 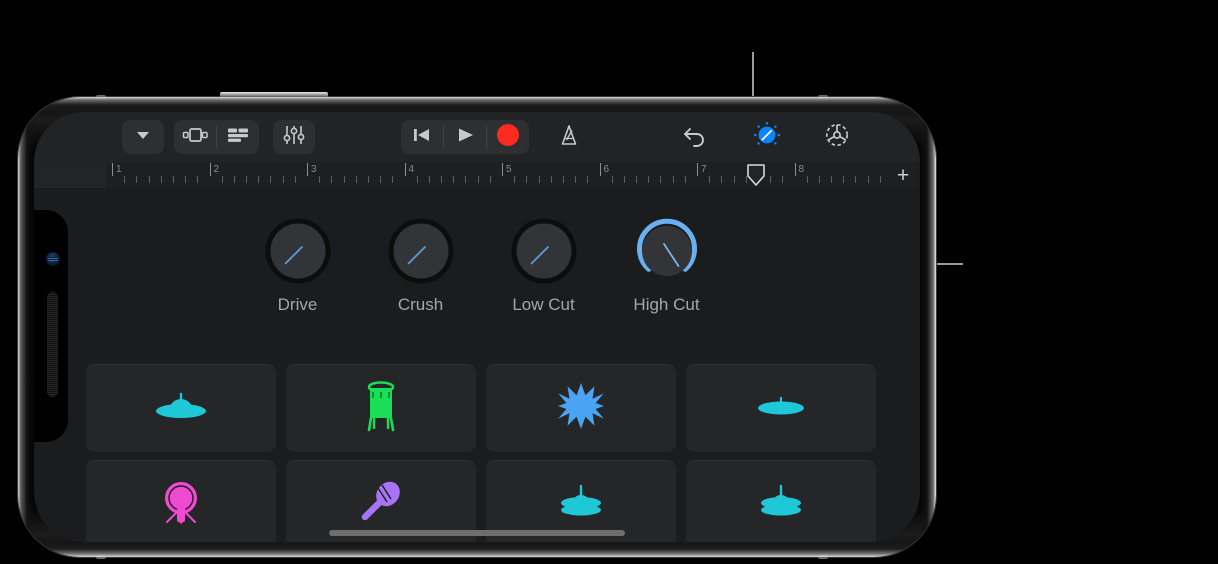 I want to click on flat-cymbal-icon, so click(x=781, y=408).